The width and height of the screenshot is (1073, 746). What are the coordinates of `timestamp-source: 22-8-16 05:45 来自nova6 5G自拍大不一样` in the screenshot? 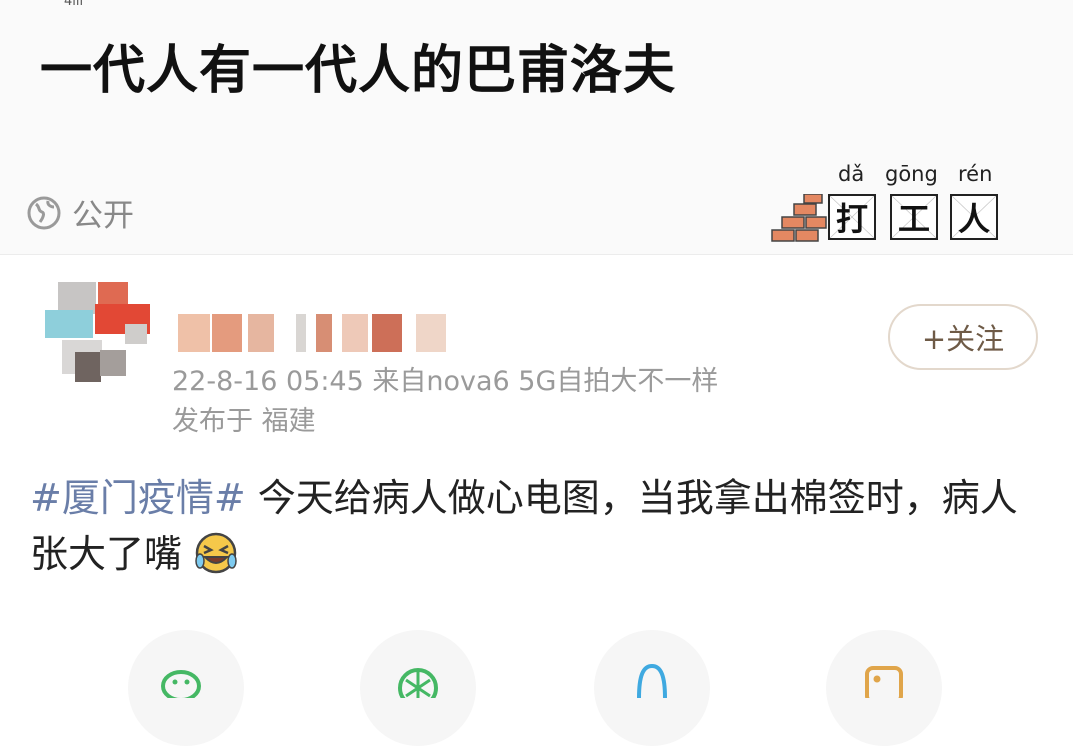 It's located at (445, 381).